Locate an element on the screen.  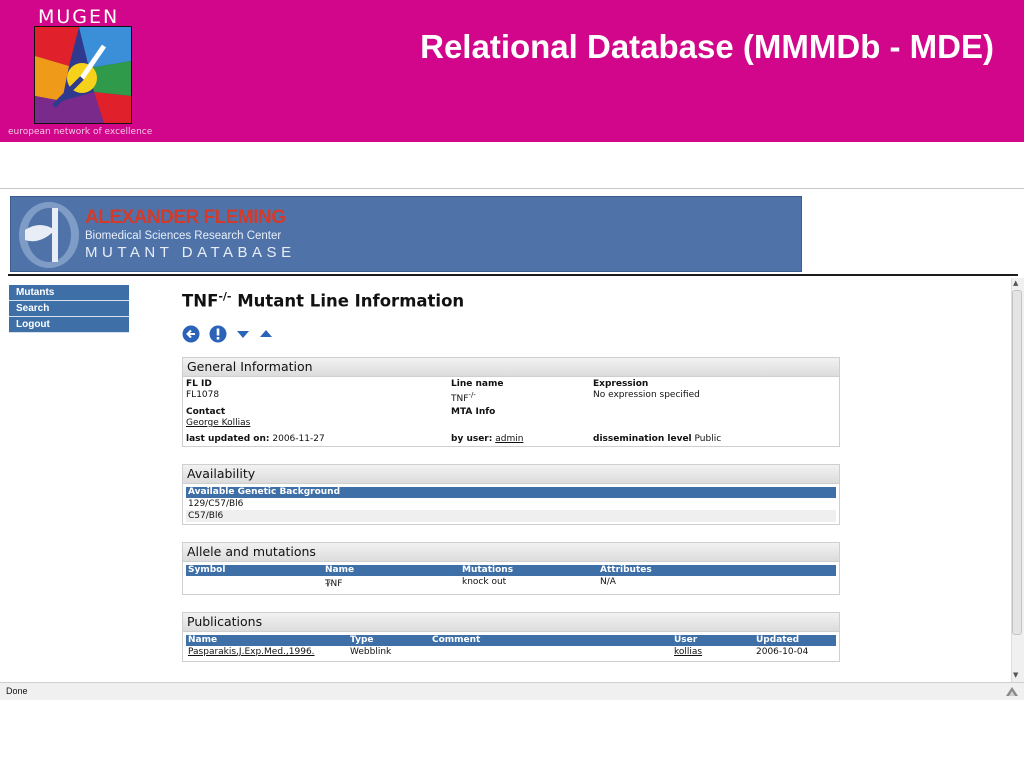
genetic-background-value: C57/Bl6 is located at coordinates (206, 516).